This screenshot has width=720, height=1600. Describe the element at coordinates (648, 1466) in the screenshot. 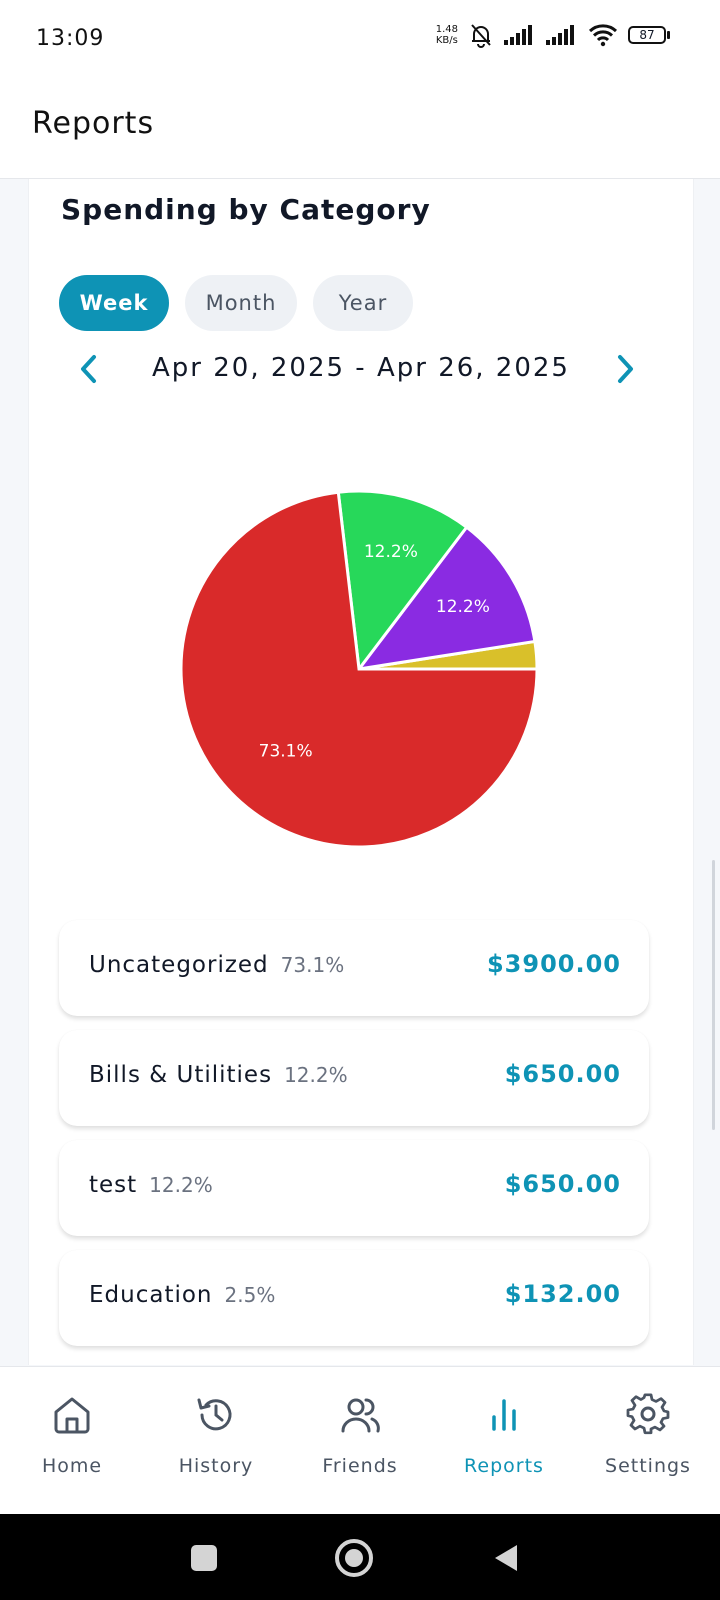

I see `nav-settings-label: Settings` at that location.